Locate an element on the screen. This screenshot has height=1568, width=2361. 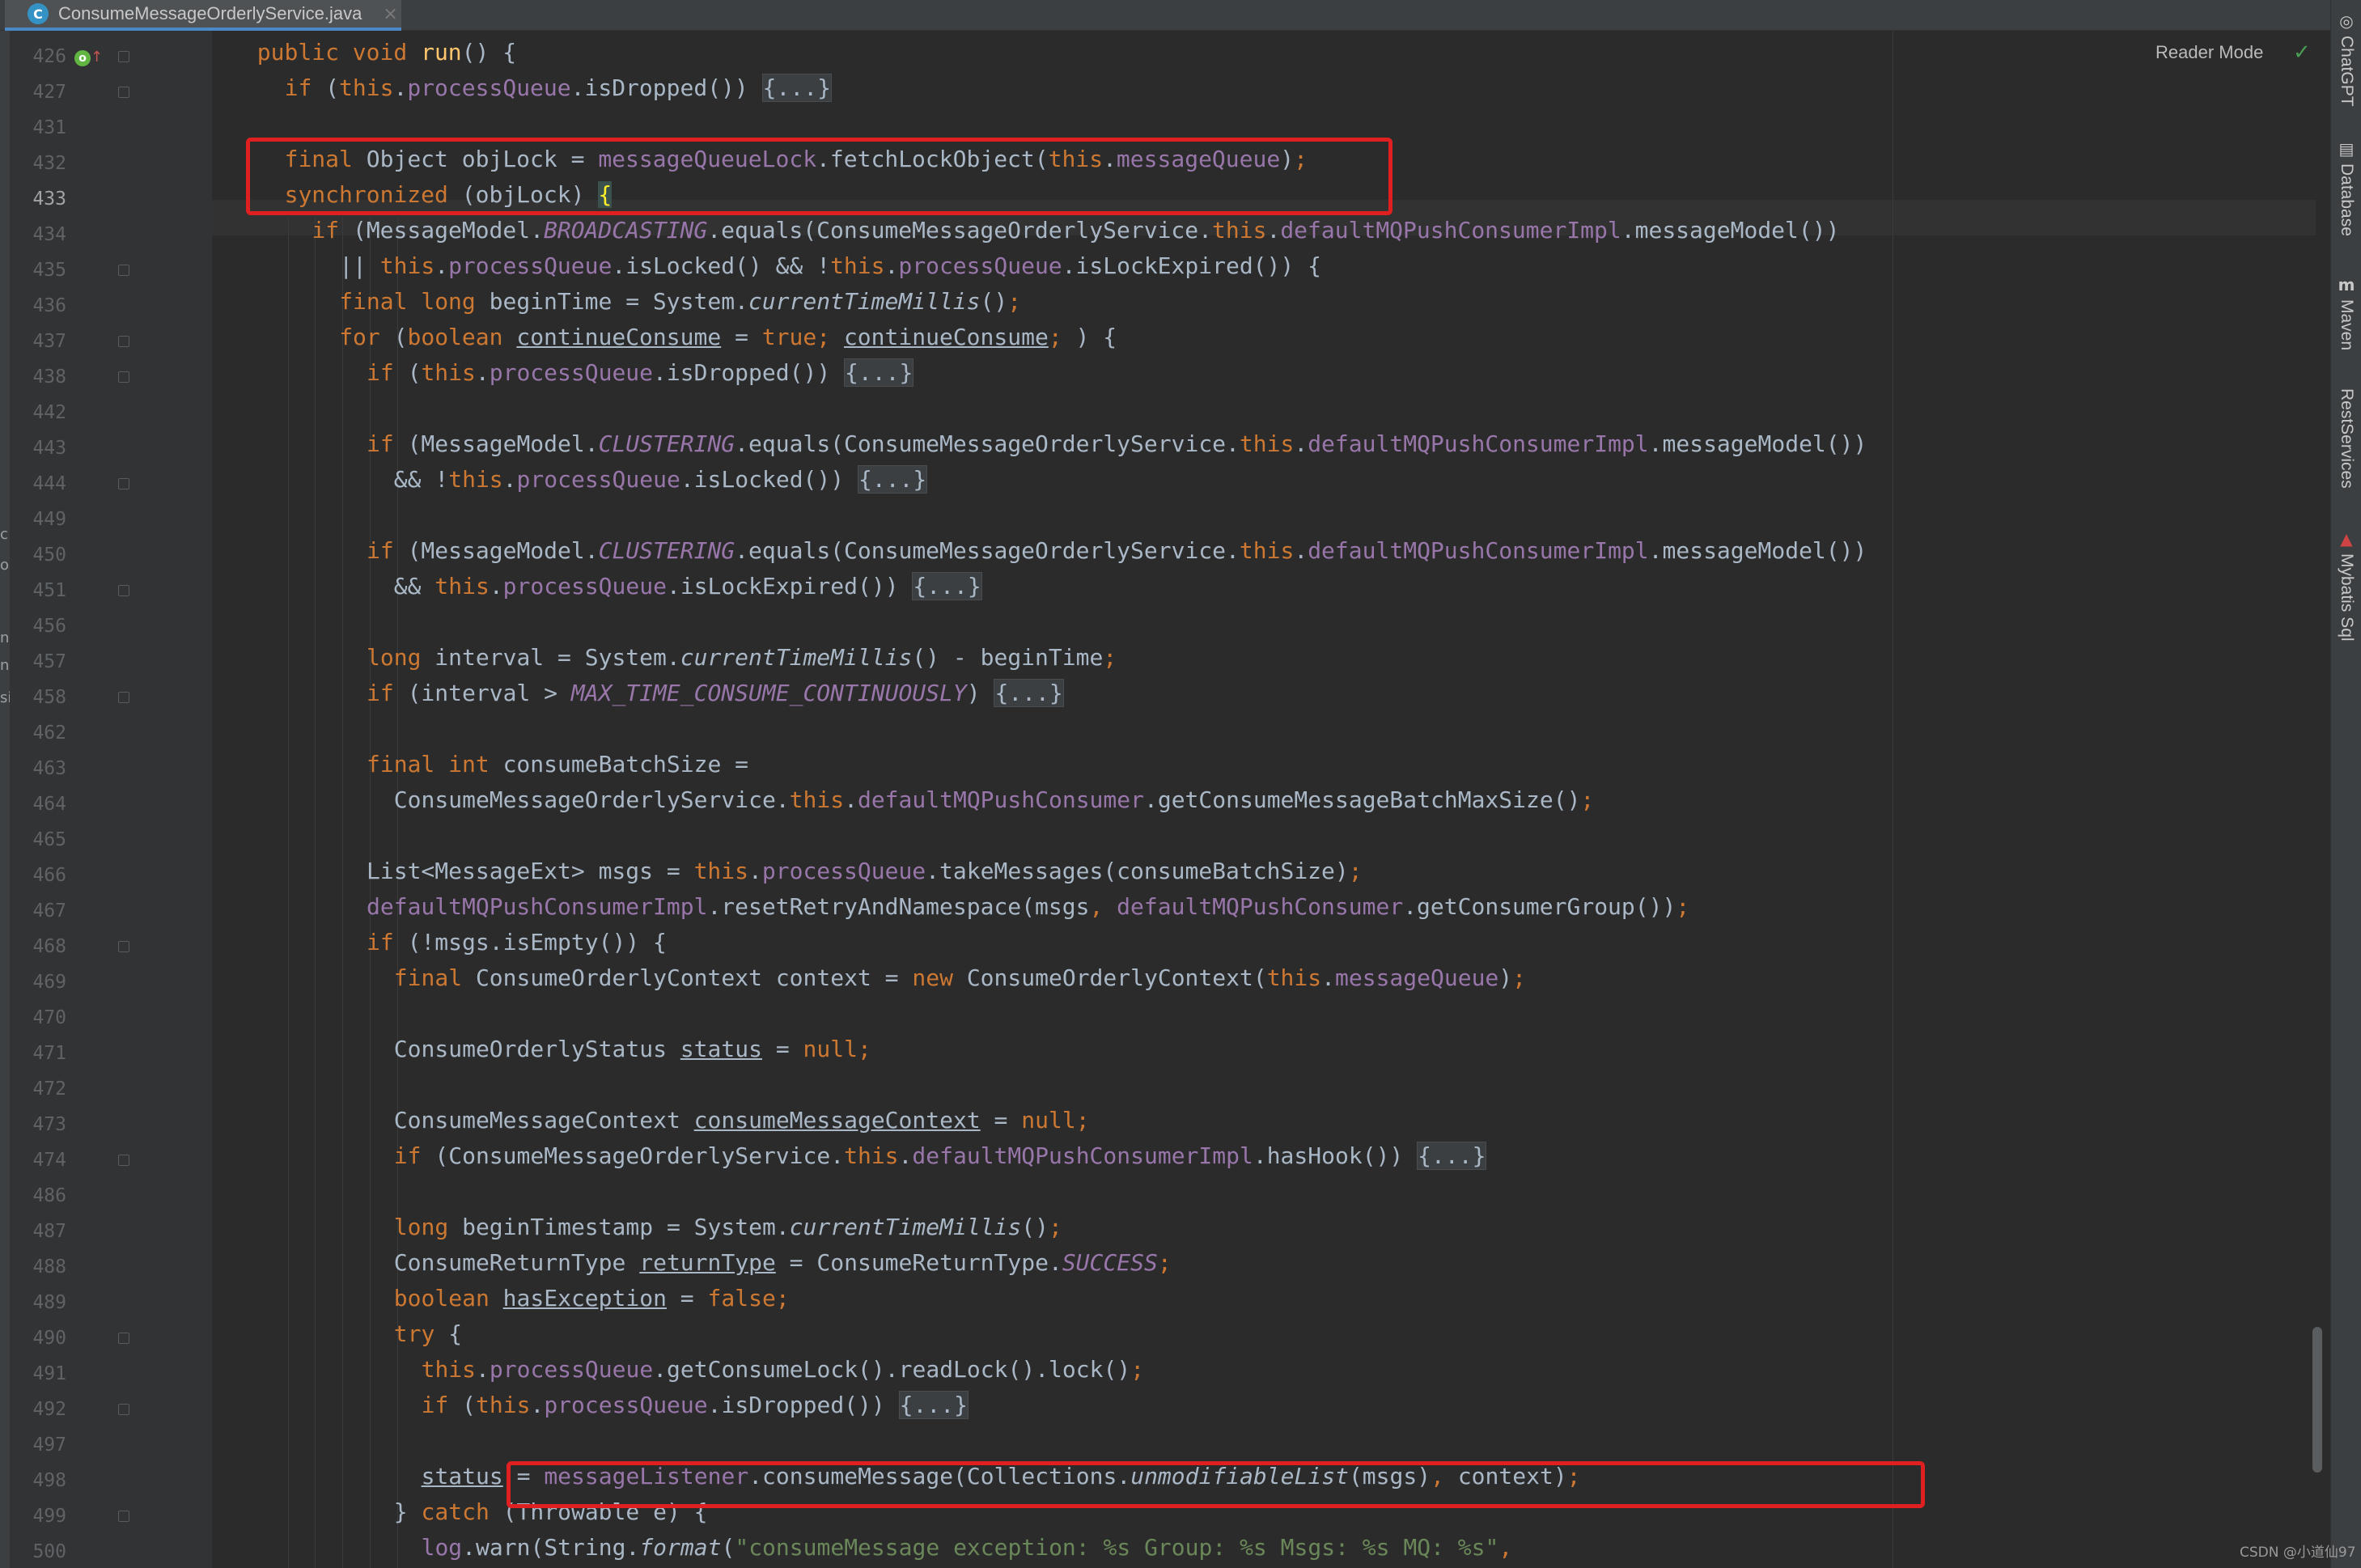
line-number: 463 is located at coordinates (43, 769).